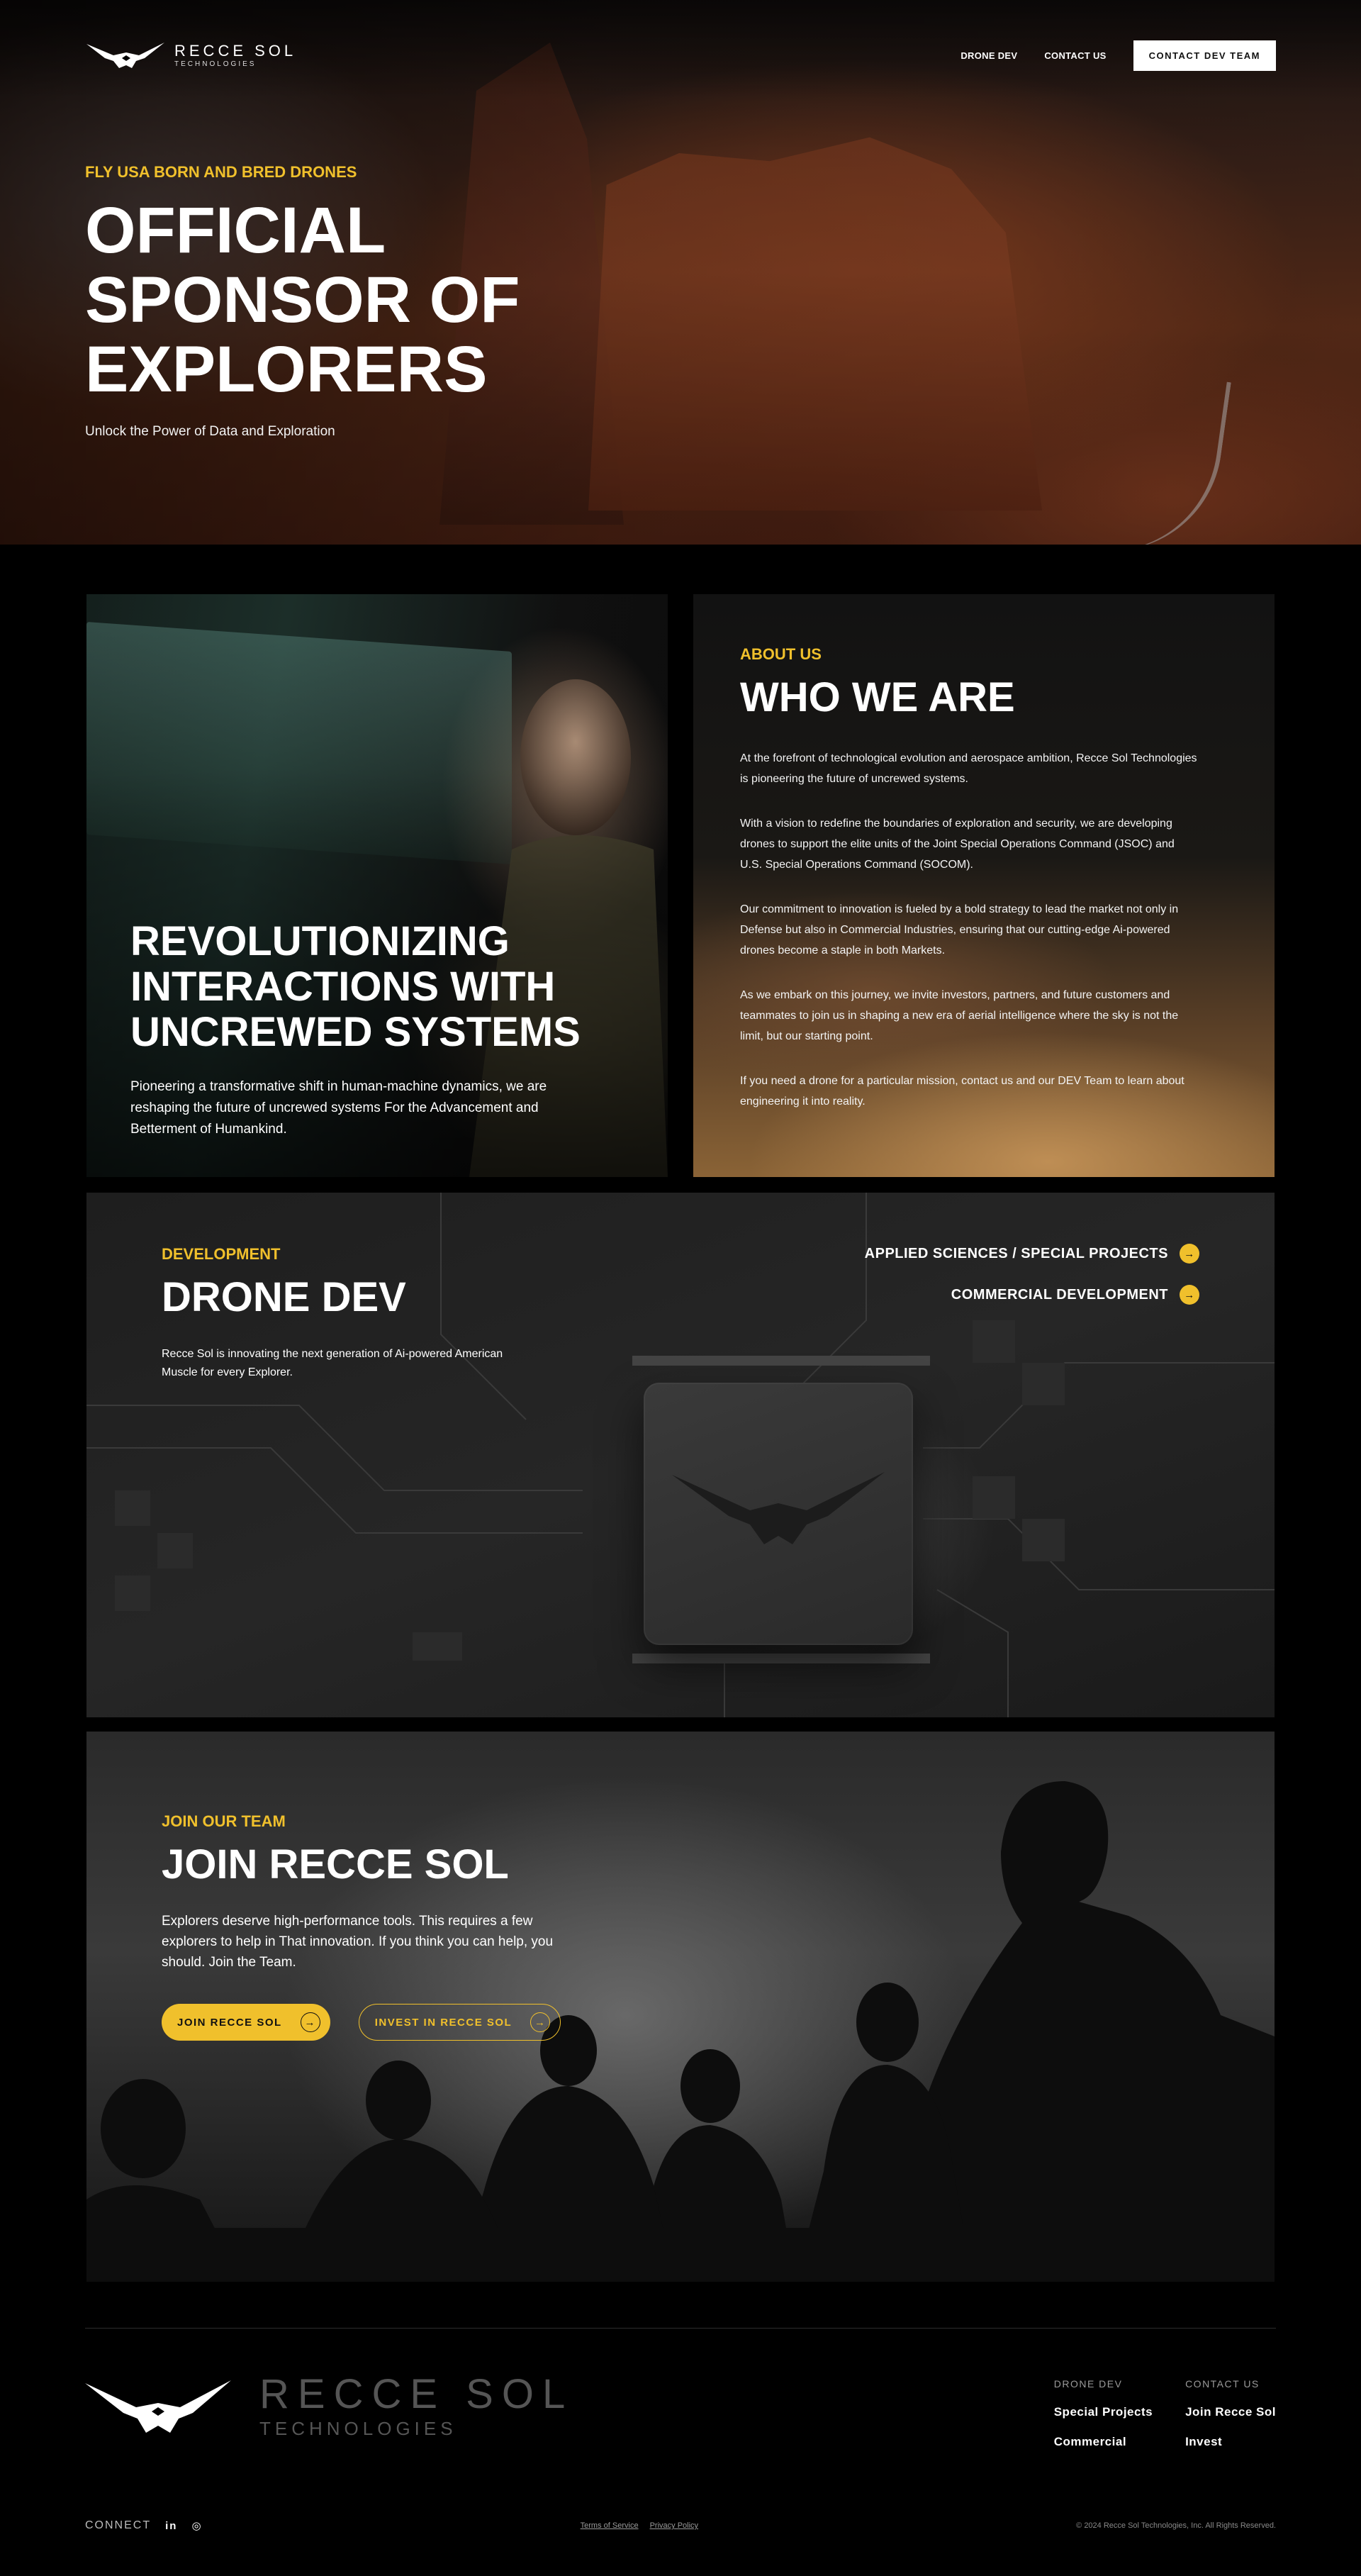  I want to click on contact-dev-team-button: CONTACT DEV TEAM, so click(1205, 55).